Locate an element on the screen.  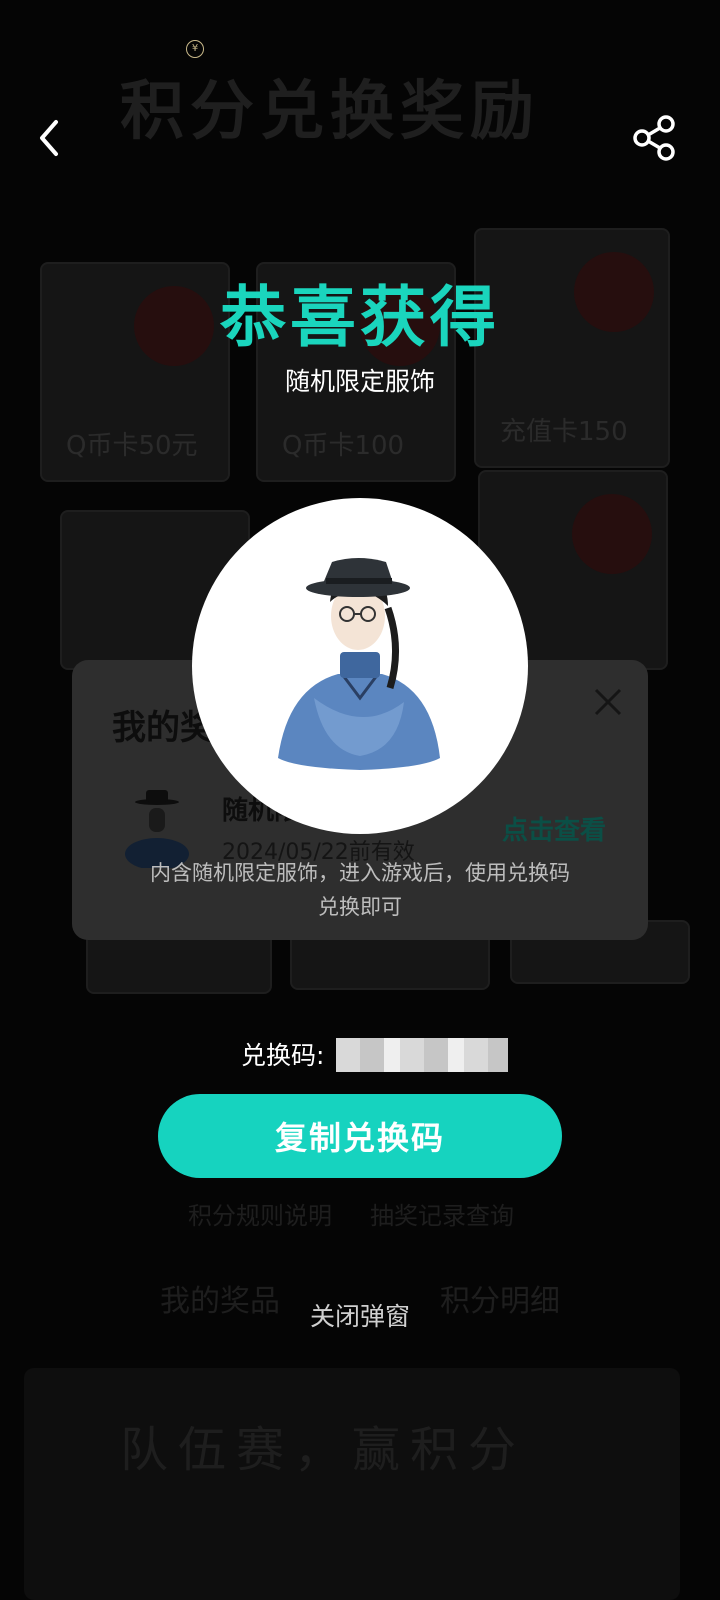
redeem-code-row: 兑换码: •••••••••• is located at coordinates (360, 1056).